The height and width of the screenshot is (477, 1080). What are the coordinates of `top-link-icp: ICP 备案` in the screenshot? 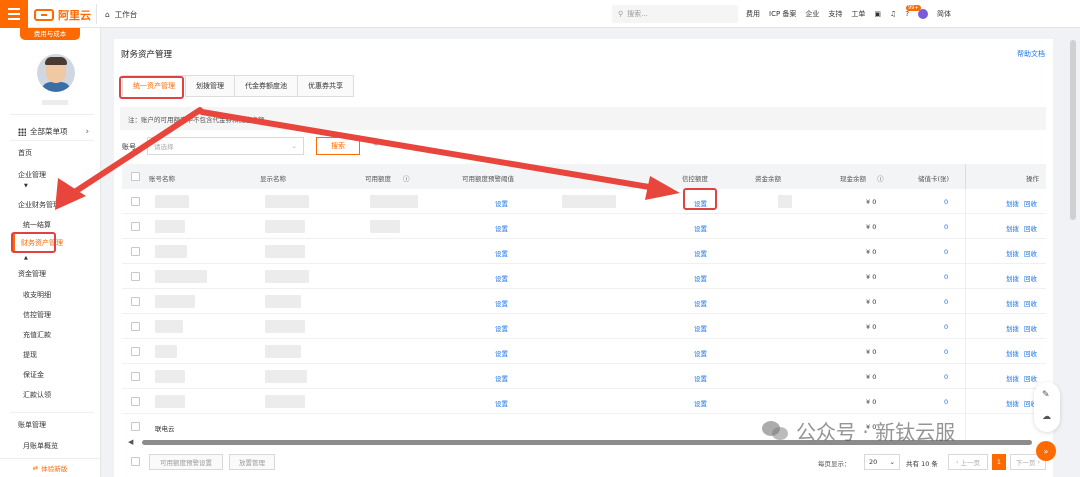 It's located at (782, 14).